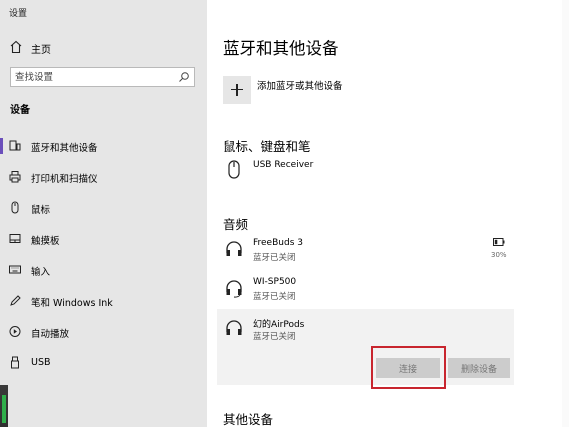 This screenshot has height=428, width=569. I want to click on device-name: 幻的AirPods, so click(279, 325).